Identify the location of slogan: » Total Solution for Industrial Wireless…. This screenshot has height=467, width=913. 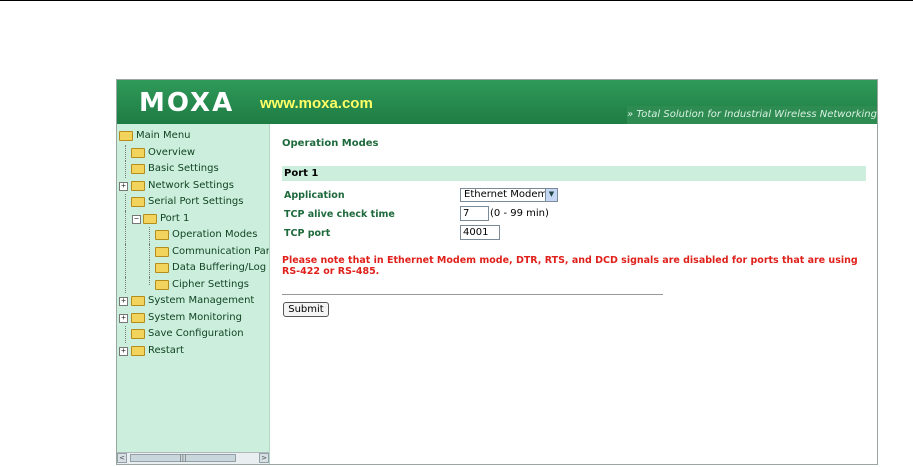
(752, 115).